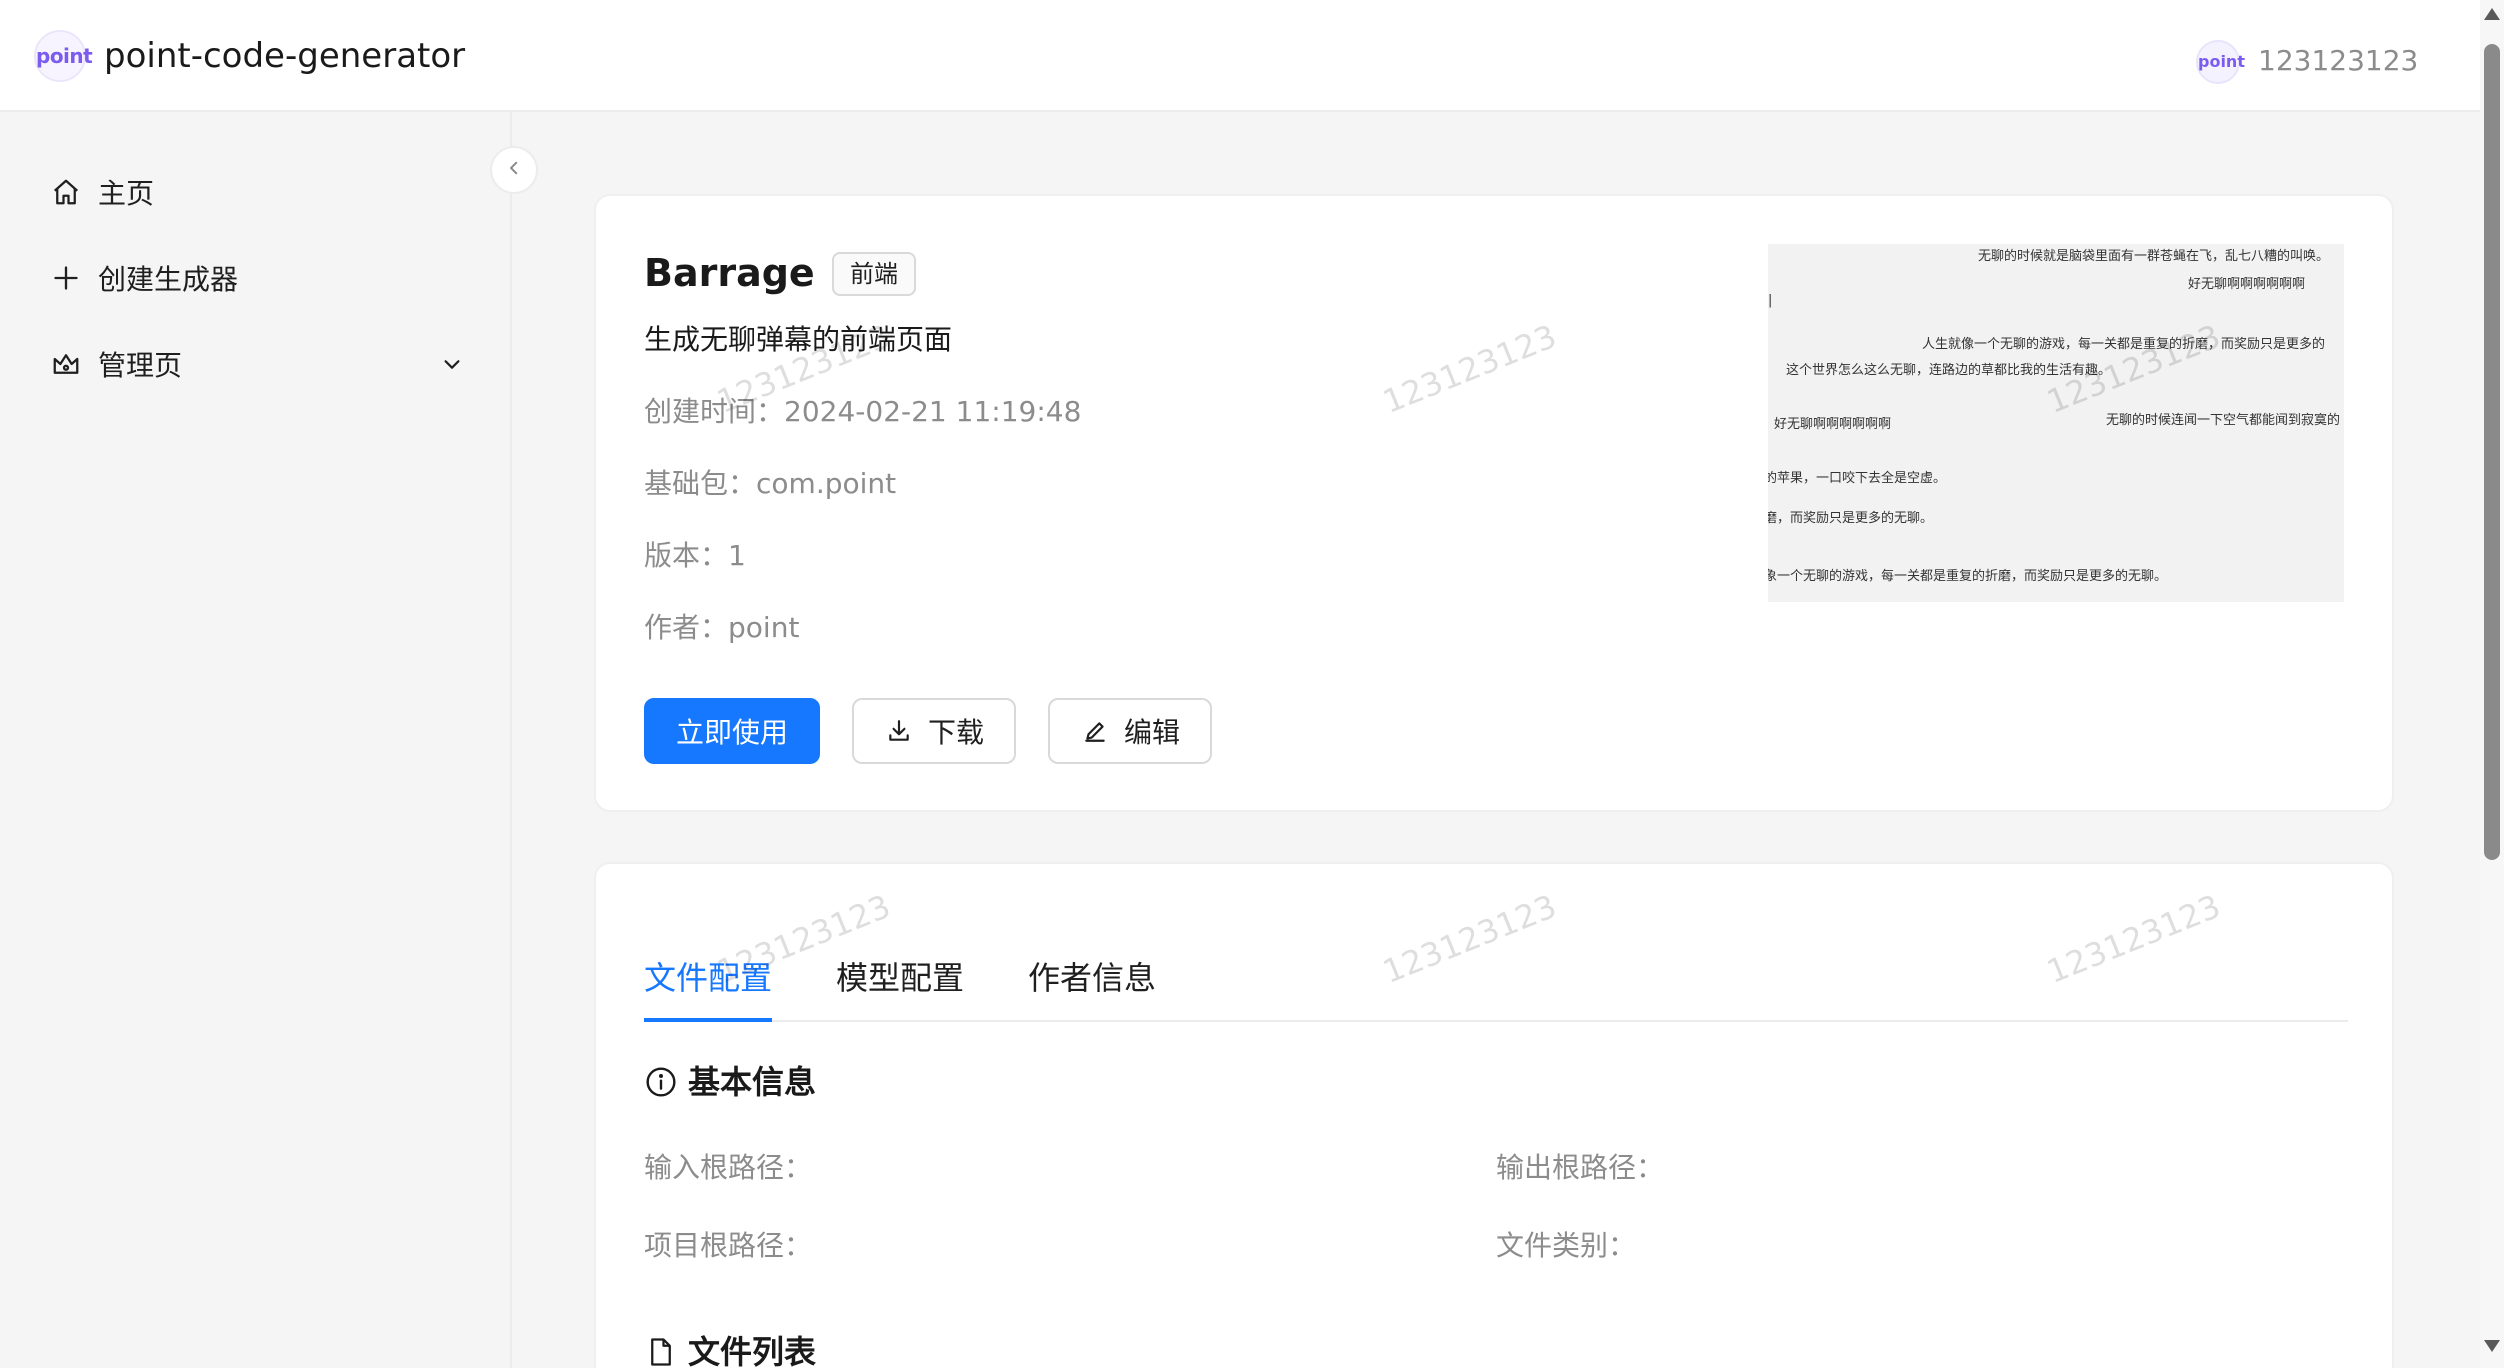 This screenshot has height=1368, width=2504. Describe the element at coordinates (1770, 300) in the screenshot. I see `barrage-mark: |` at that location.